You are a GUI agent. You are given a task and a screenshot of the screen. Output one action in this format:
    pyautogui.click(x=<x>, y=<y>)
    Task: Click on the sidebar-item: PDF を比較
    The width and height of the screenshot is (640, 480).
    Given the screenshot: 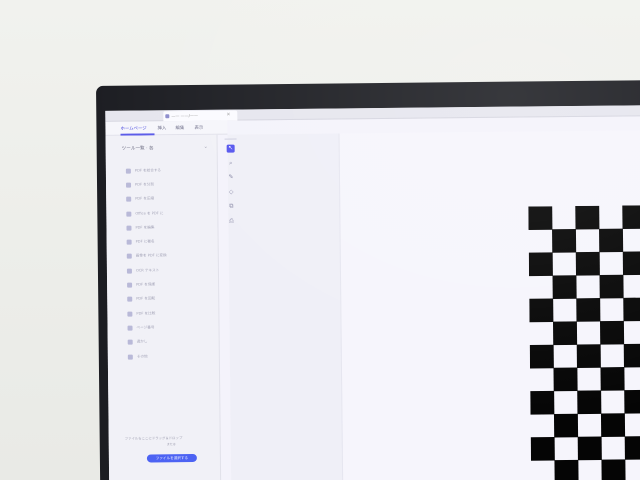 What is the action you would take?
    pyautogui.click(x=147, y=313)
    